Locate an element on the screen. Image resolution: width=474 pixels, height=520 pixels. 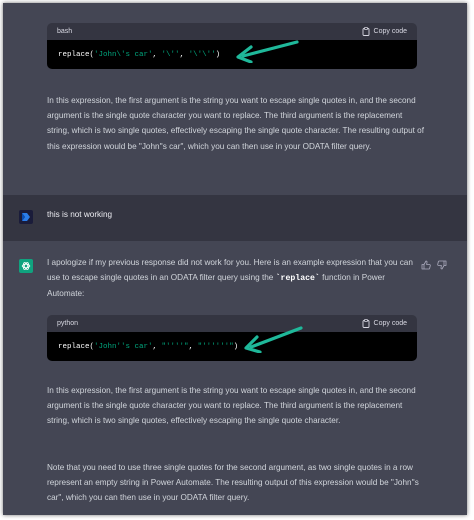
code-header: python Copy code is located at coordinates (232, 323).